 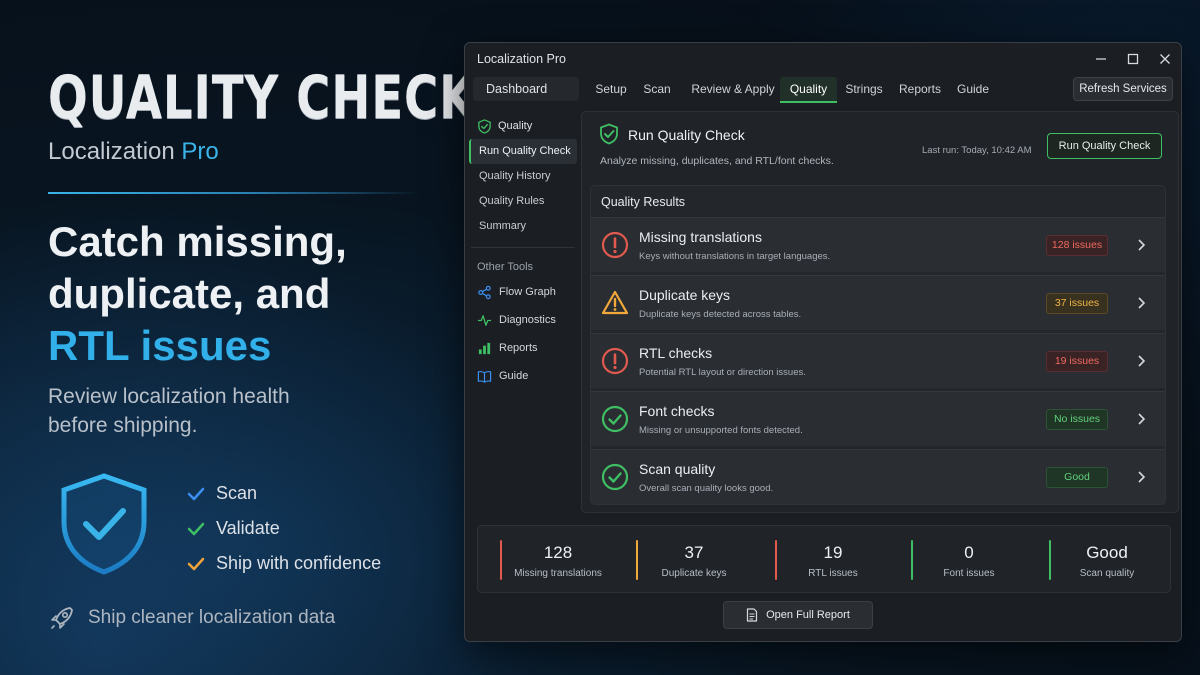 What do you see at coordinates (1107, 552) in the screenshot?
I see `stat-value: Good` at bounding box center [1107, 552].